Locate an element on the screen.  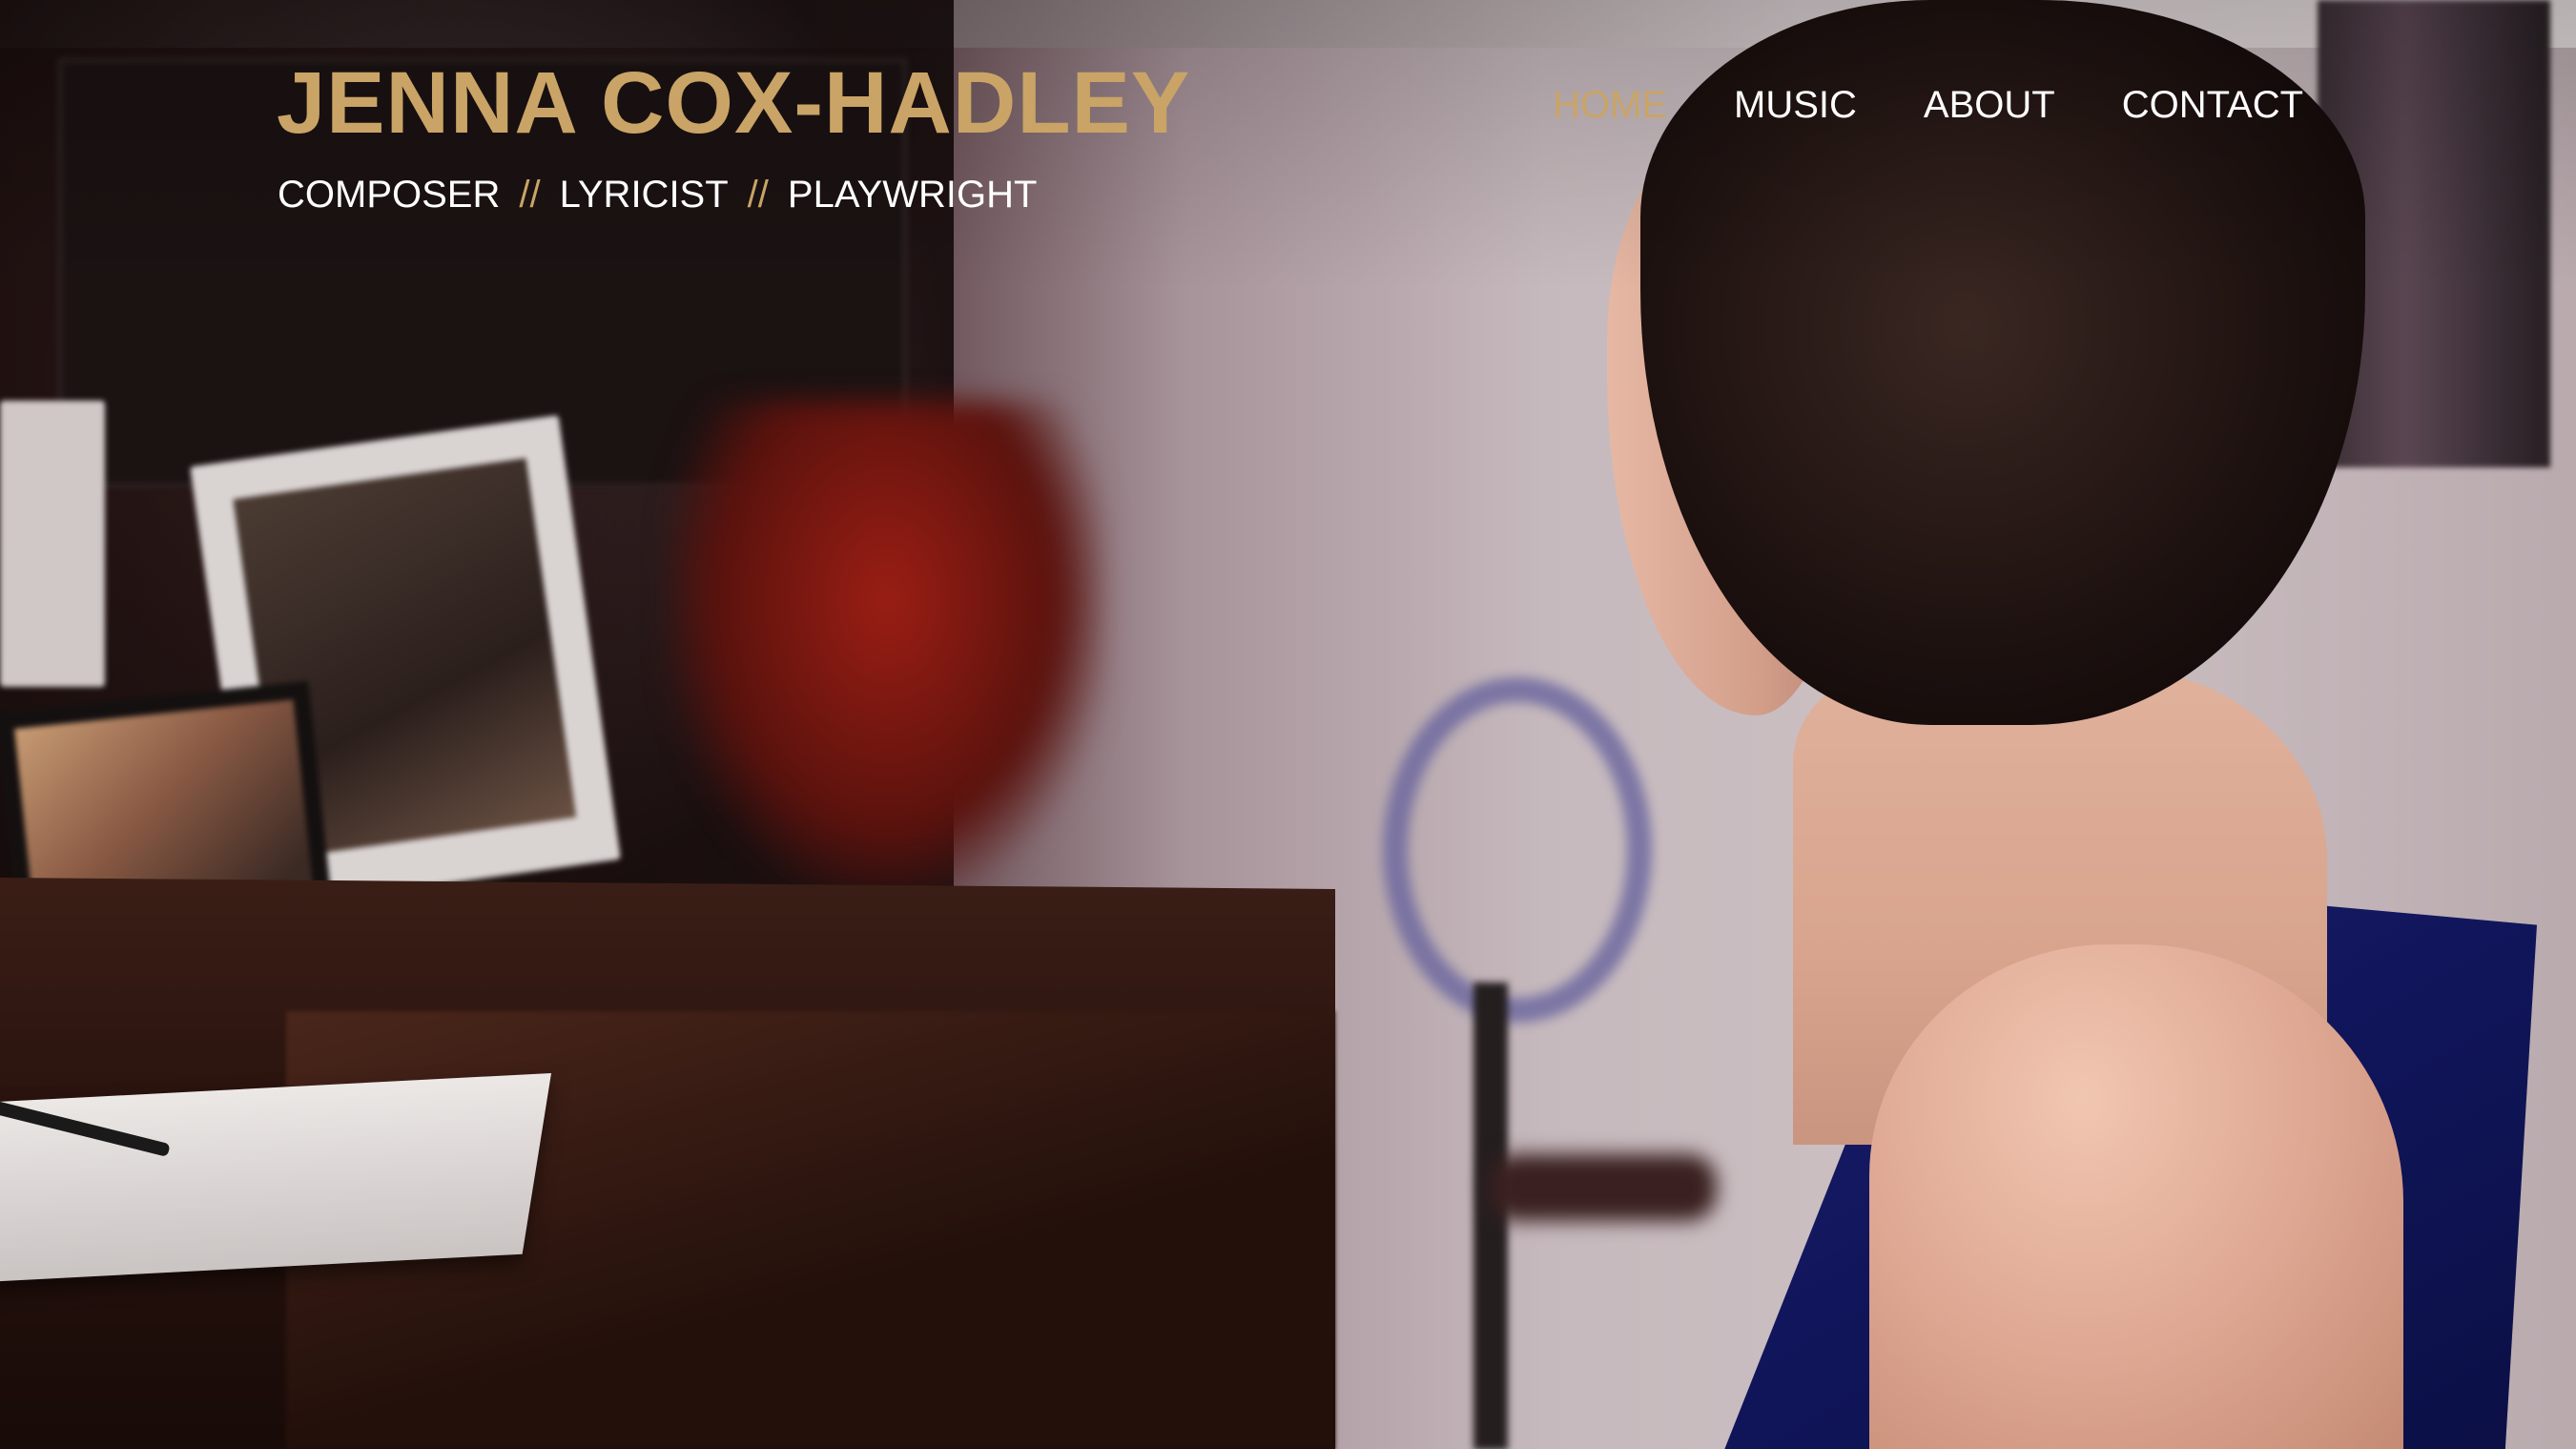
main-nav: HOME MUSIC ABOUT CONTACT is located at coordinates (1928, 105).